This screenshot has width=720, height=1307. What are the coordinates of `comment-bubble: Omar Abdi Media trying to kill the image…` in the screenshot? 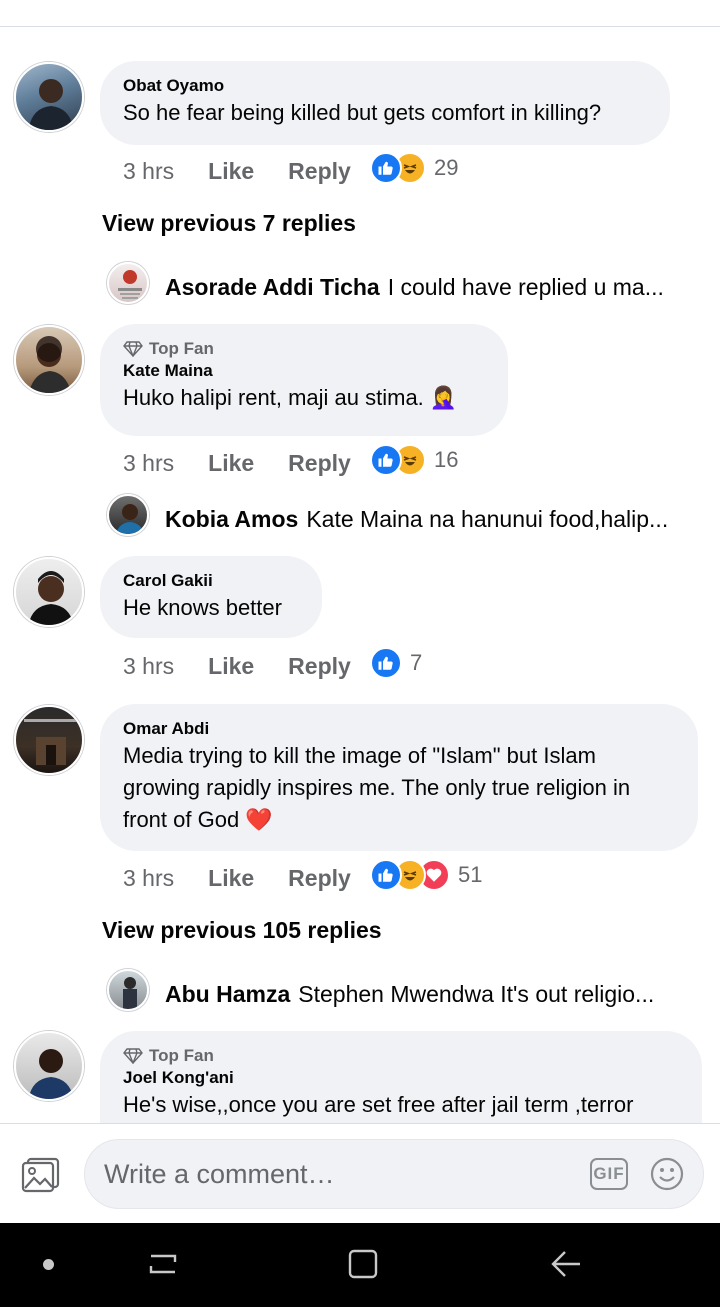 It's located at (399, 777).